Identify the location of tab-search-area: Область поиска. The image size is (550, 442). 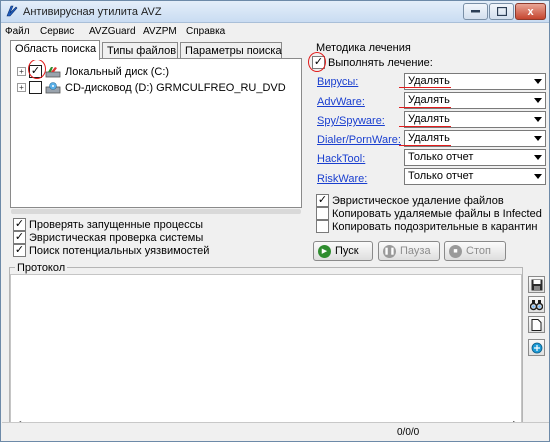
(55, 50).